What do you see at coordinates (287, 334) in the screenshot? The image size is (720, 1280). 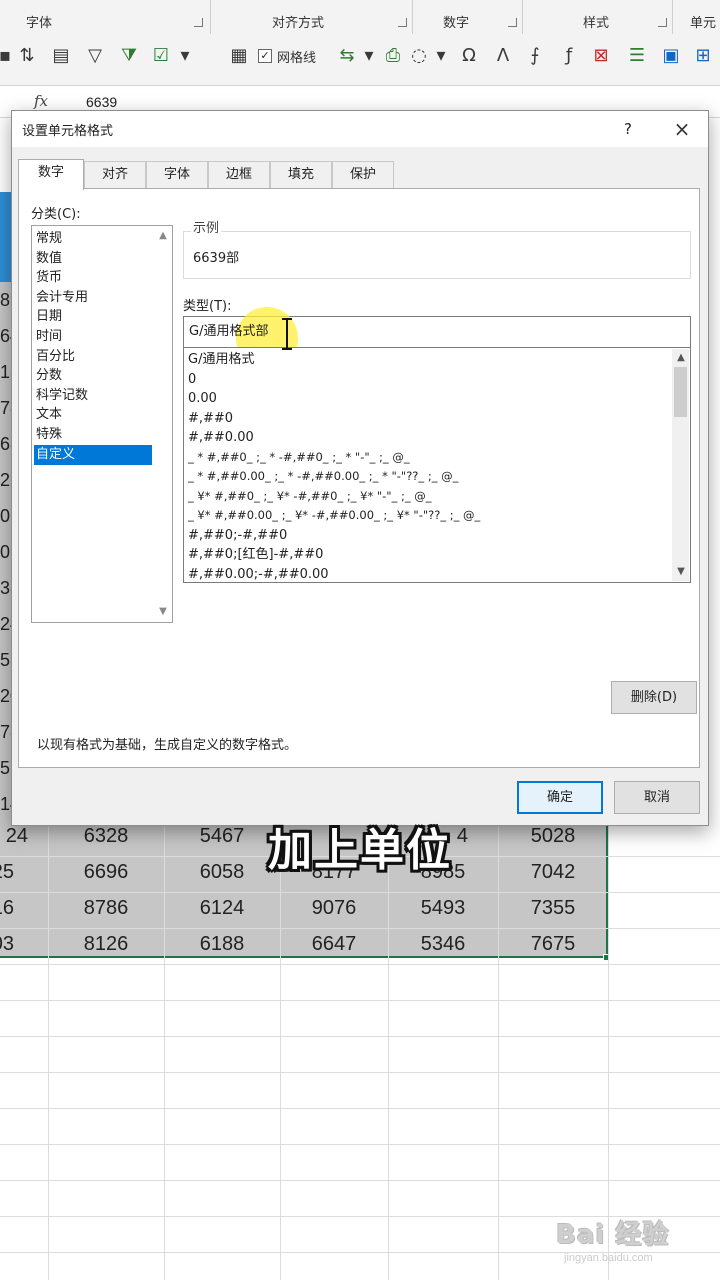 I see `text-cursor-icon` at bounding box center [287, 334].